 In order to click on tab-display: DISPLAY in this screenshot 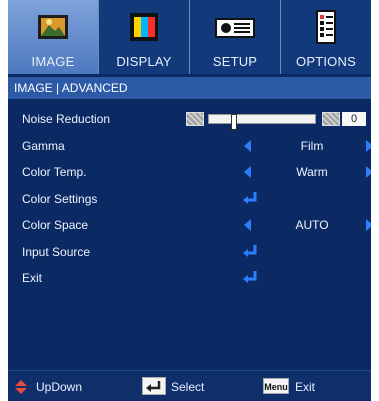, I will do `click(144, 37)`.